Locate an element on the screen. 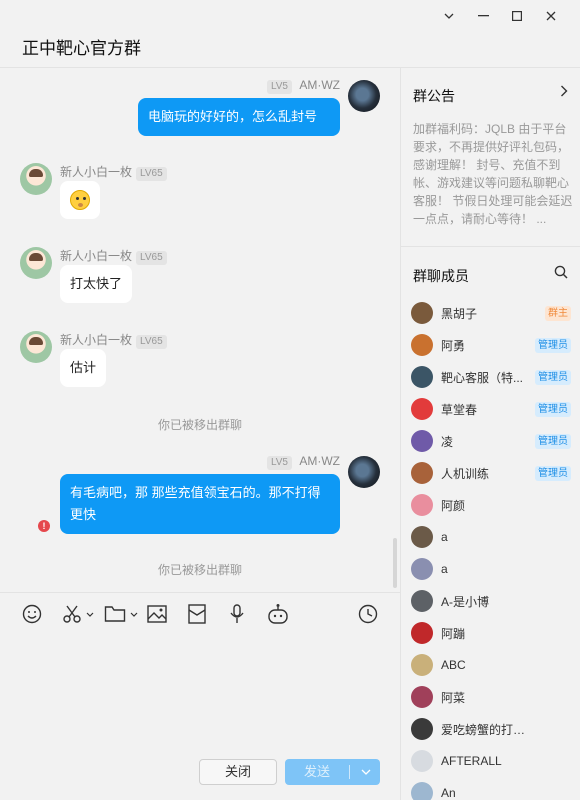 This screenshot has width=580, height=800. chevron-right-icon is located at coordinates (564, 93).